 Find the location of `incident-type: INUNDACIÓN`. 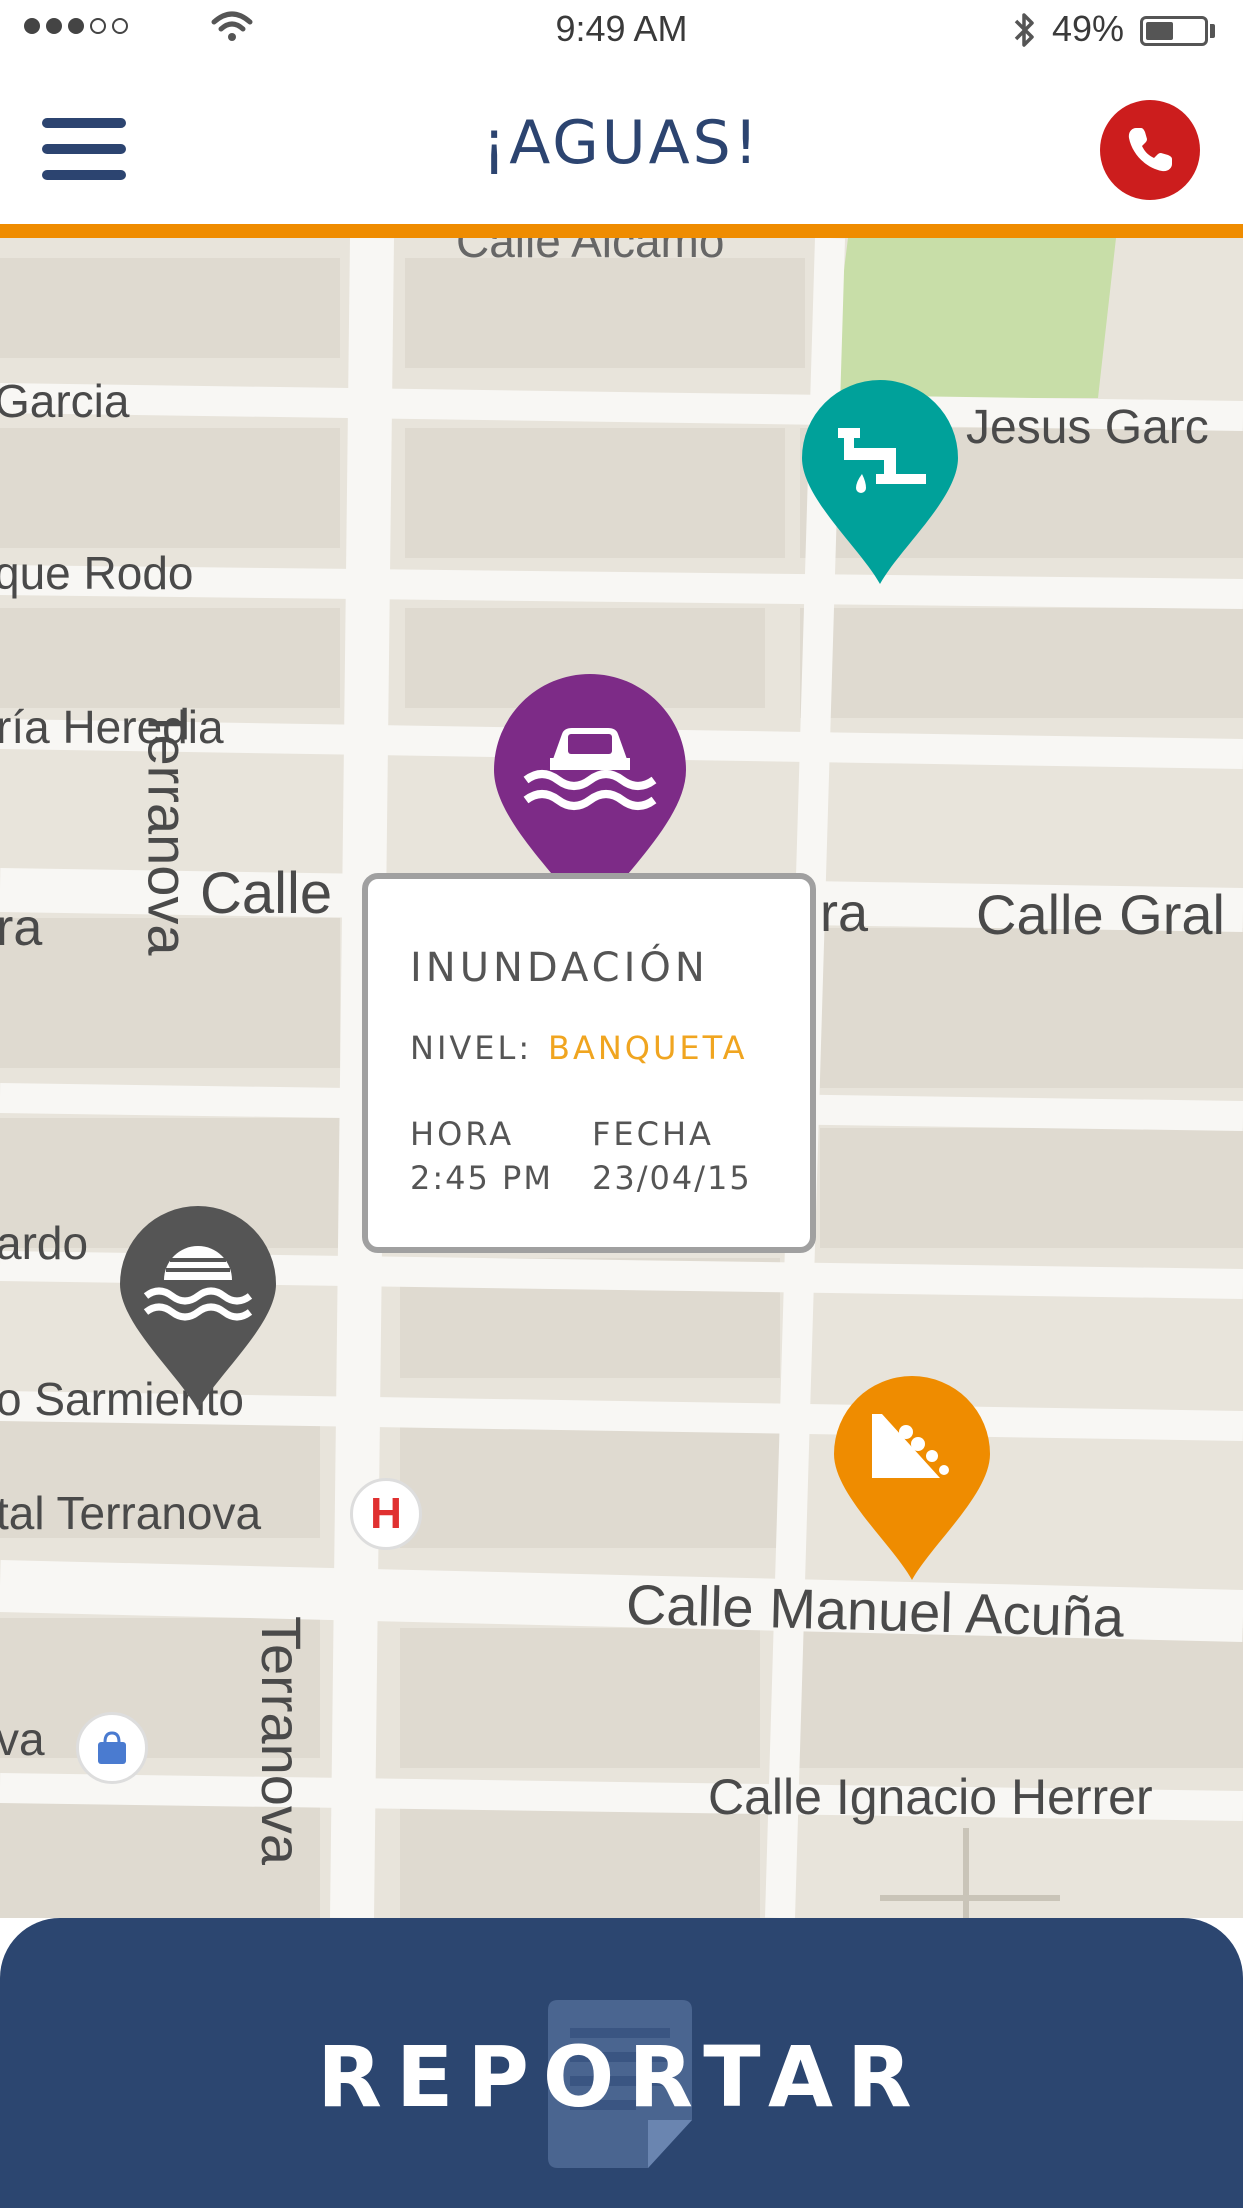

incident-type: INUNDACIÓN is located at coordinates (559, 968).